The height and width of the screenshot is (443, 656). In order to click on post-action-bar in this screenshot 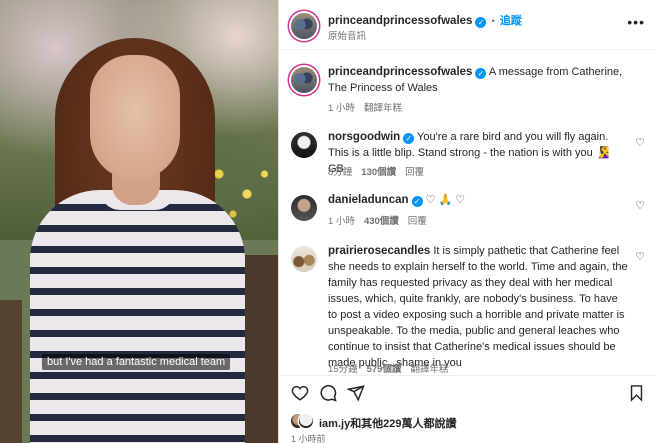, I will do `click(467, 393)`.